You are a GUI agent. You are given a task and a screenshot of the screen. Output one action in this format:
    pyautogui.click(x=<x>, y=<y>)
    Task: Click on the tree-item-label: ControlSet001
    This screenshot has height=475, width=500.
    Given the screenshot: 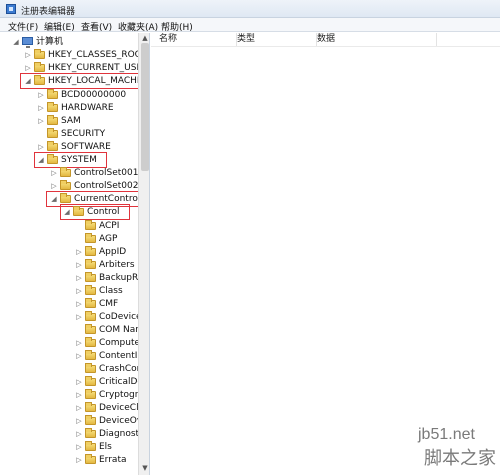 What is the action you would take?
    pyautogui.click(x=106, y=173)
    